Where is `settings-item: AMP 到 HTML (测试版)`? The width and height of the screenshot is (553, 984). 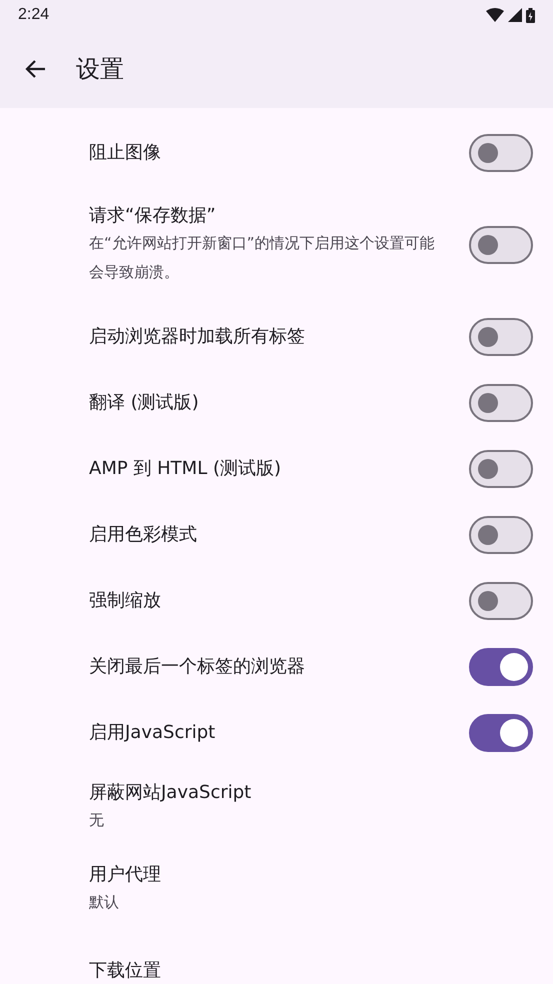
settings-item: AMP 到 HTML (测试版) is located at coordinates (276, 469).